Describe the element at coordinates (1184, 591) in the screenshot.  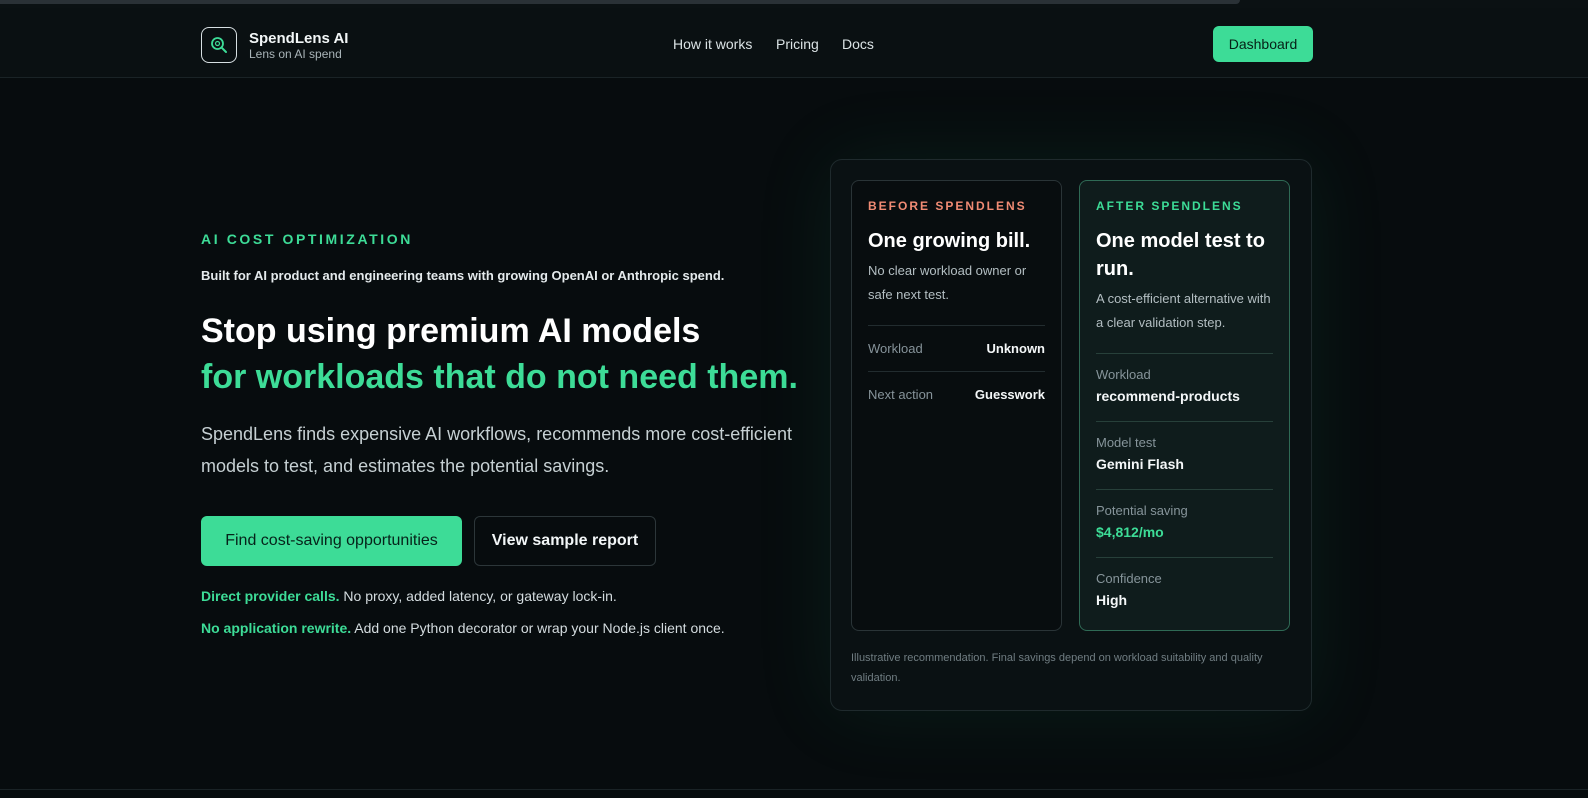
I see `after-row-confidence: Confidence High` at that location.